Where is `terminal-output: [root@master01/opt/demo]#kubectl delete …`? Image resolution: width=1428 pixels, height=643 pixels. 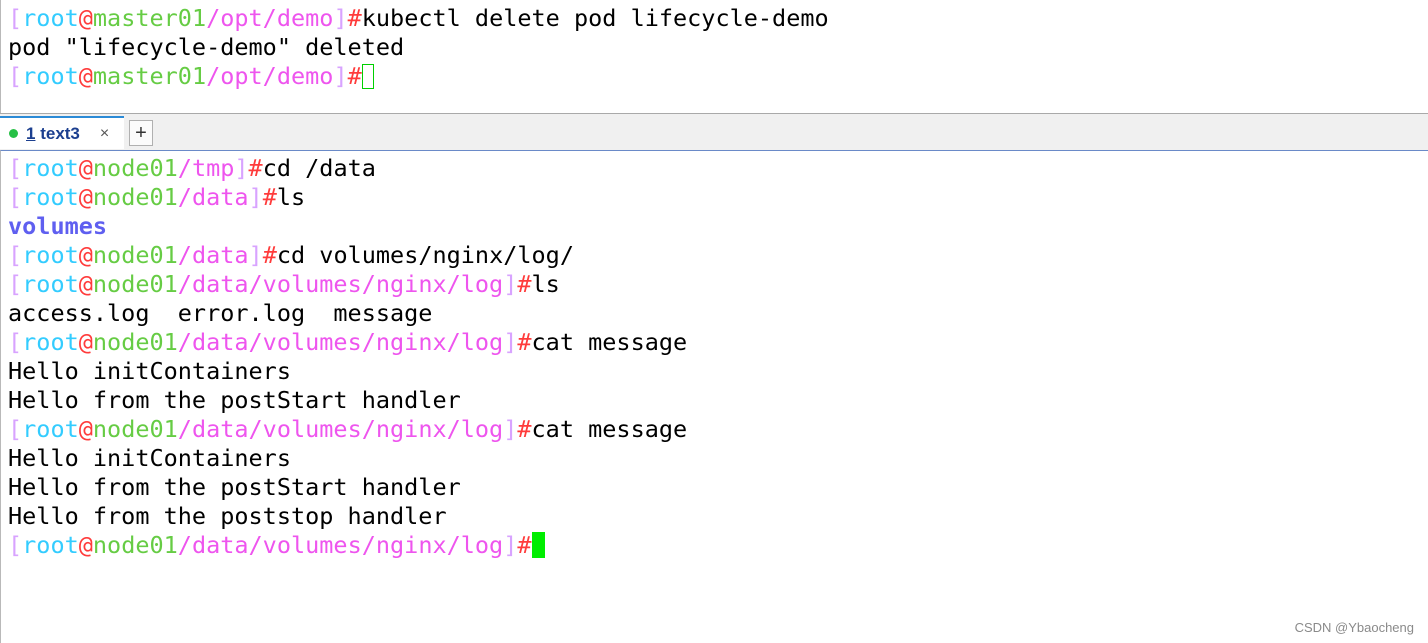
terminal-output: [root@master01/opt/demo]#kubectl delete … is located at coordinates (418, 47).